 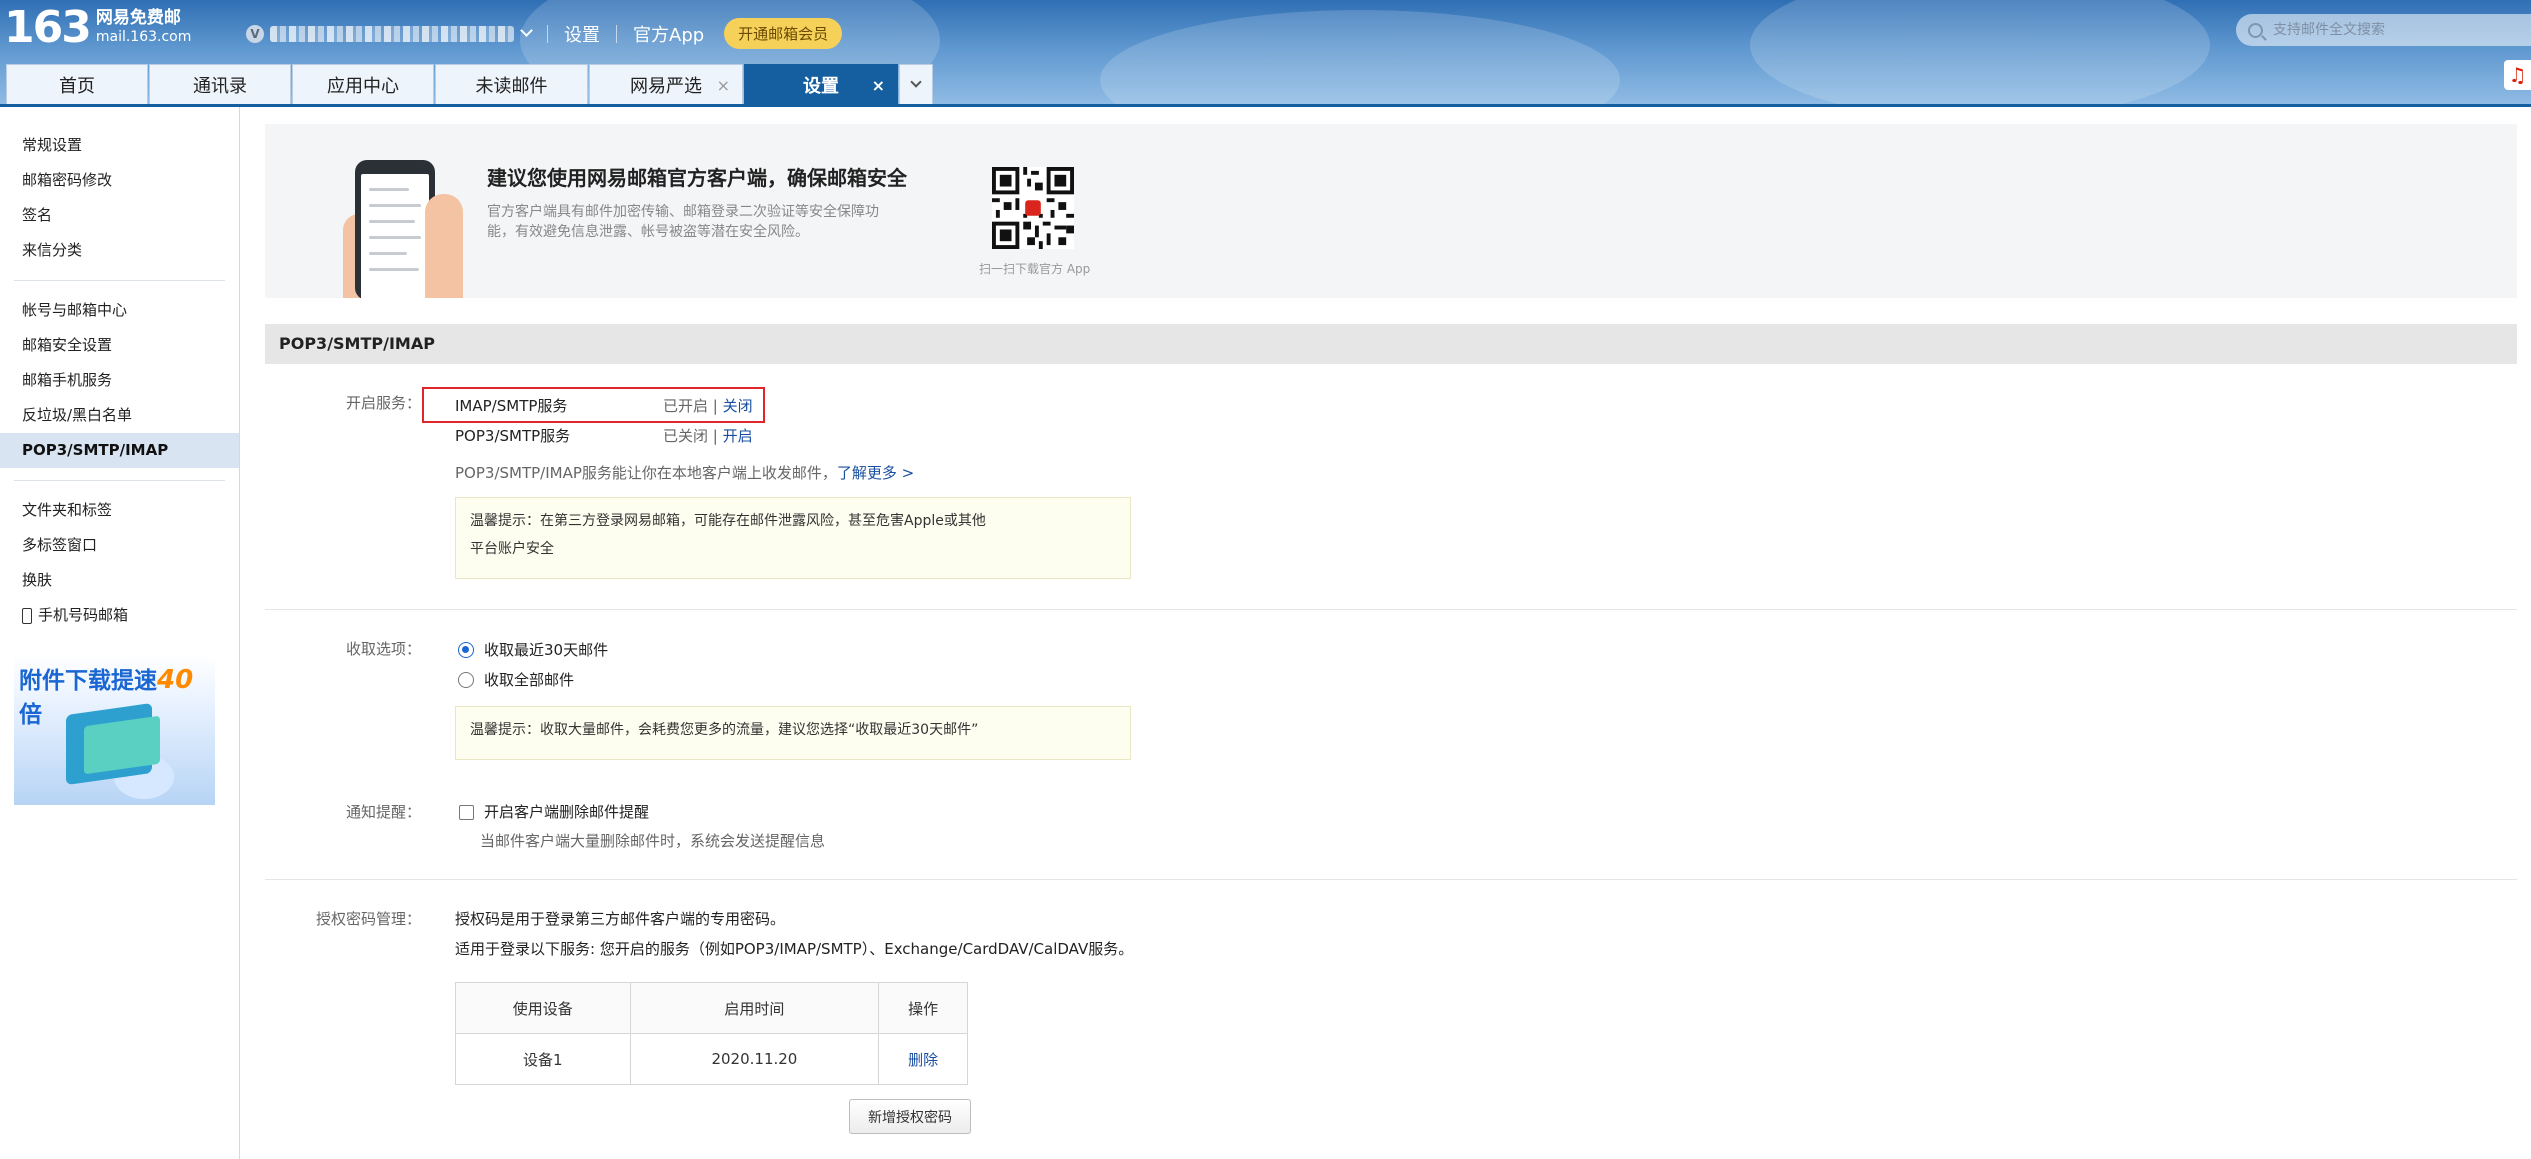 What do you see at coordinates (668, 34) in the screenshot?
I see `official-app-link: 官方App` at bounding box center [668, 34].